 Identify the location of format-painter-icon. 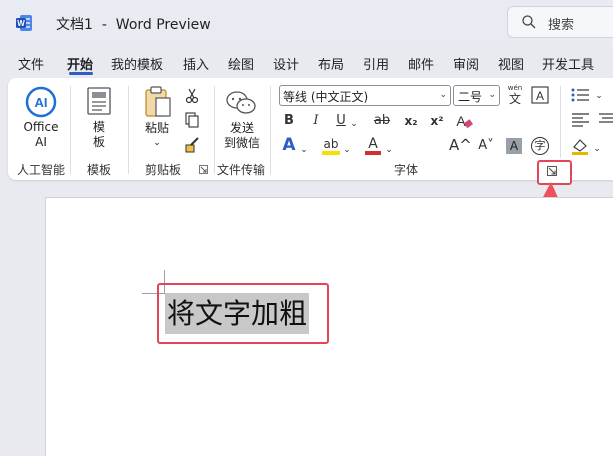
(192, 145).